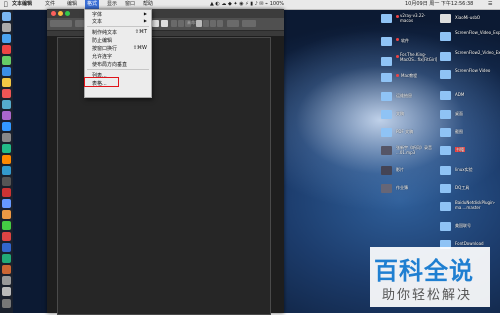 This screenshot has width=500, height=315. What do you see at coordinates (6, 225) in the screenshot?
I see `app-icon` at bounding box center [6, 225].